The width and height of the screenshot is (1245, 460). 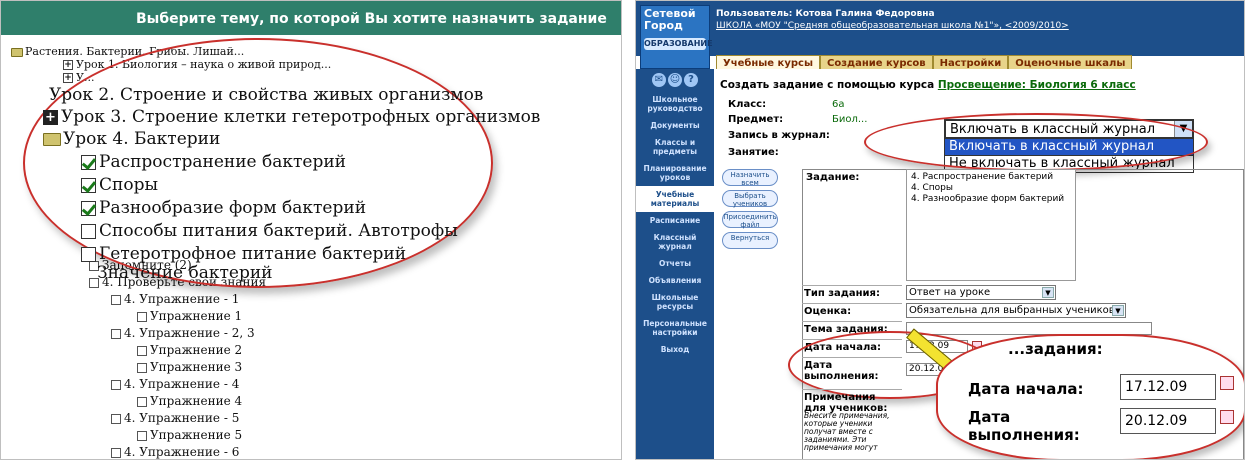 What do you see at coordinates (676, 37) in the screenshot?
I see `site-logo: Сетевой Город ОБРАЗОВАНИЕ` at bounding box center [676, 37].